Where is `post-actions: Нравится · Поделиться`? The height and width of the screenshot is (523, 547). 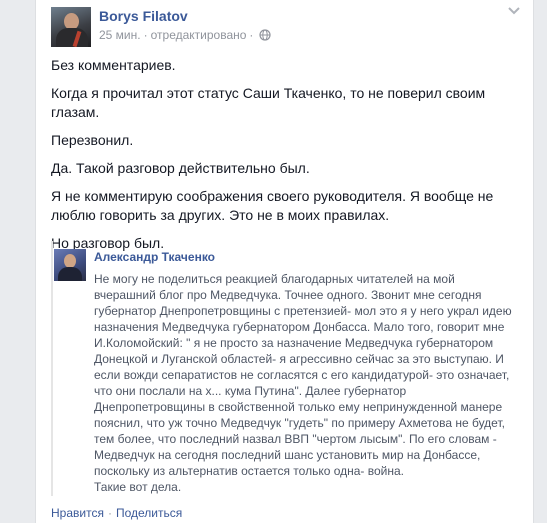 post-actions: Нравится · Поделиться is located at coordinates (116, 513).